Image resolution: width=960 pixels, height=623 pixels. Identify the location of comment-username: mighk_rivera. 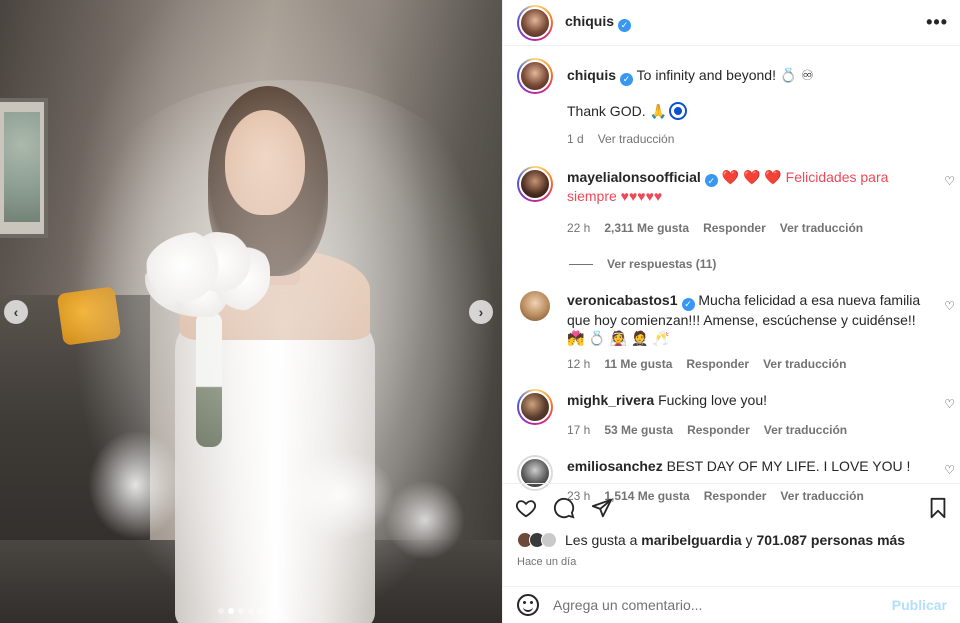
(610, 400).